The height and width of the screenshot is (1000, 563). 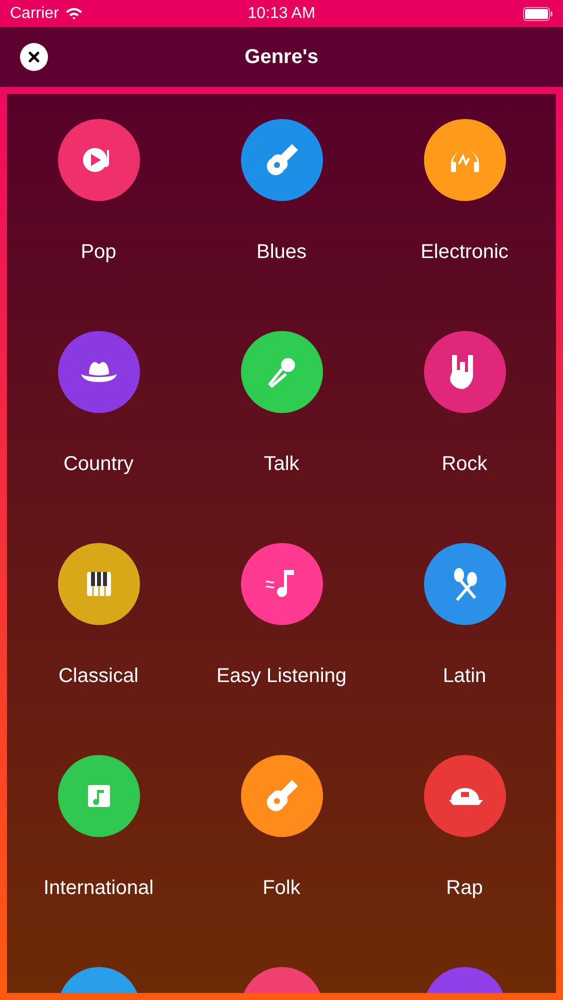 I want to click on battery-icon, so click(x=538, y=13).